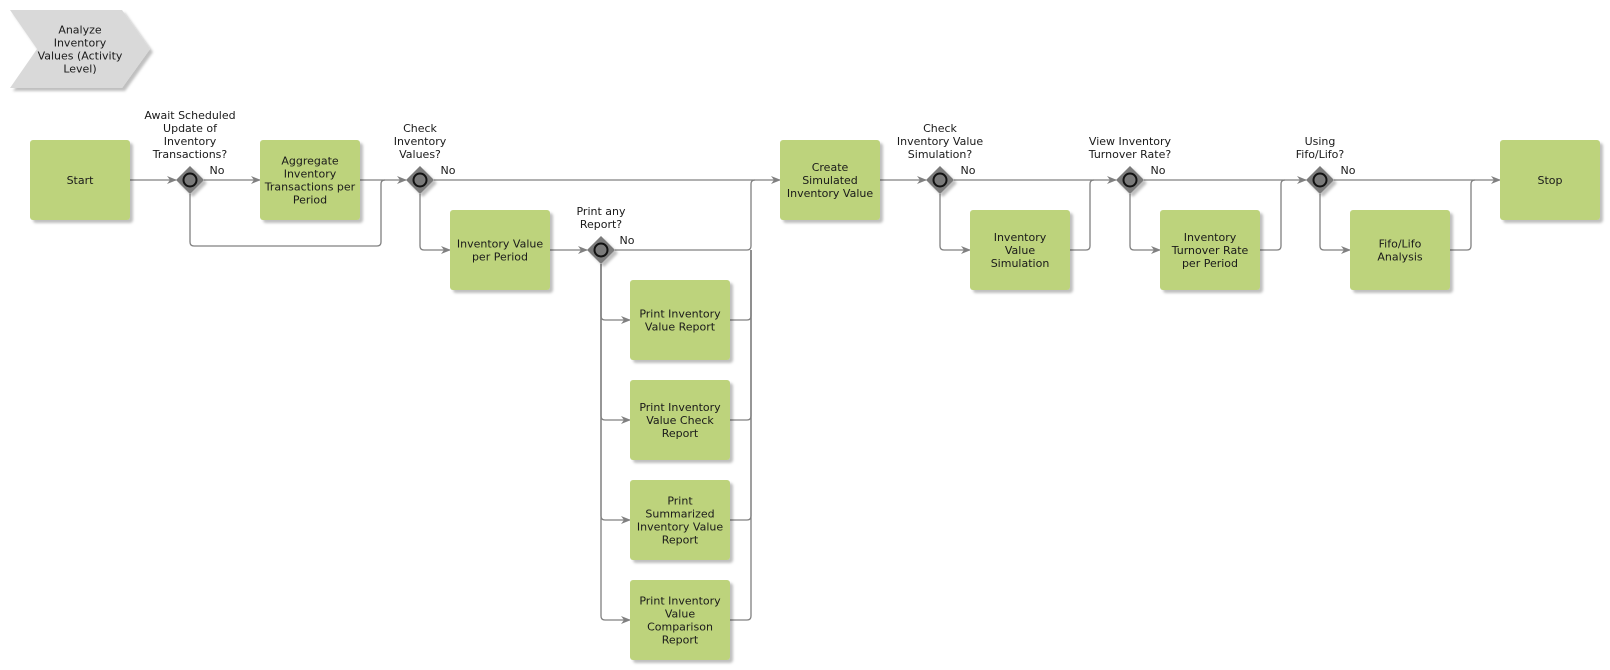 This screenshot has height=670, width=1610. I want to click on gateway-question-line: Transactions?, so click(190, 154).